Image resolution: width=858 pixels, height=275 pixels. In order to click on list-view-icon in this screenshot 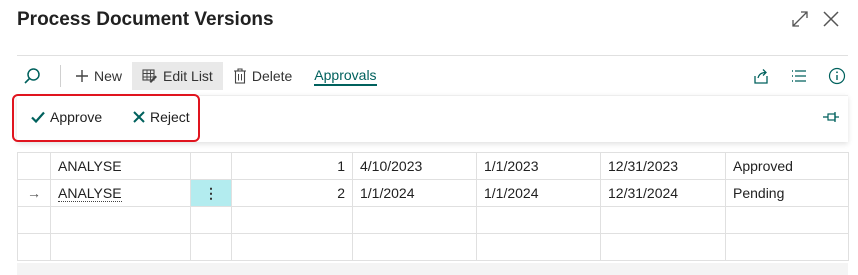, I will do `click(799, 76)`.